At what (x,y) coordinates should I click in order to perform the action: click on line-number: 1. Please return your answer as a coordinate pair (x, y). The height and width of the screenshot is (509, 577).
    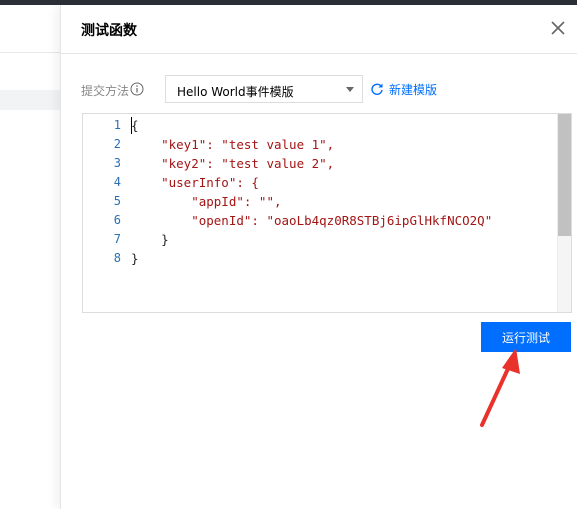
    Looking at the image, I should click on (117, 125).